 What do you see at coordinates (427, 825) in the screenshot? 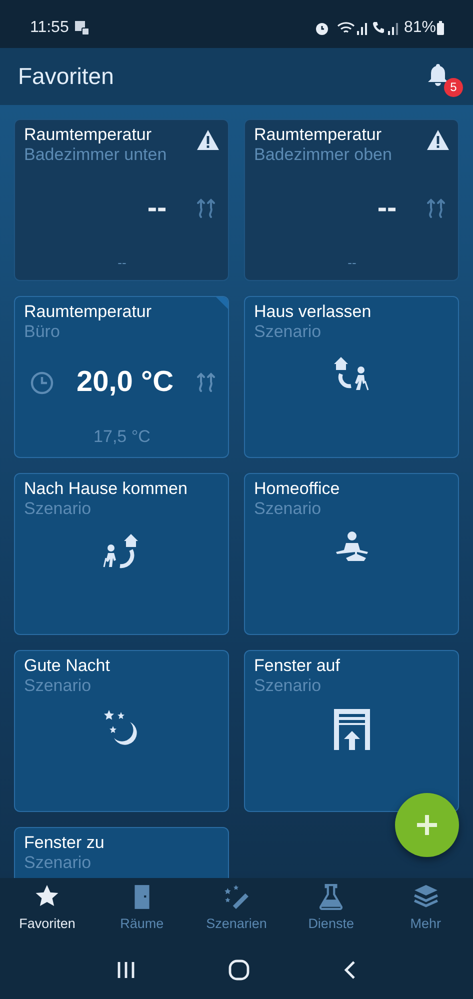
I see `plus-icon` at bounding box center [427, 825].